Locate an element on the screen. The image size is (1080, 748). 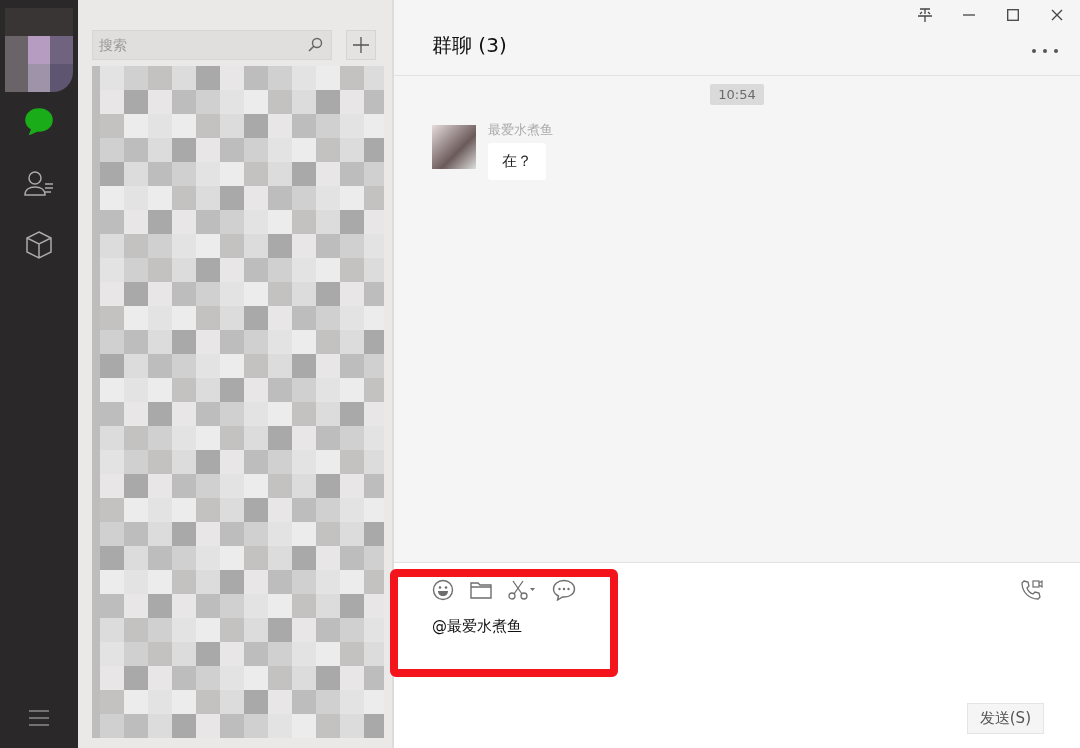
scissors-icon is located at coordinates (522, 590).